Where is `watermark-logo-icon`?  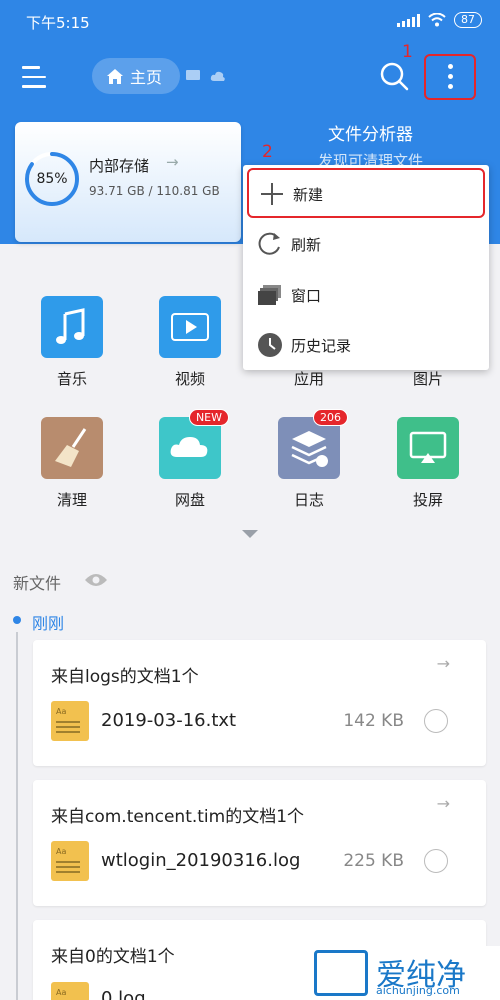 watermark-logo-icon is located at coordinates (341, 973).